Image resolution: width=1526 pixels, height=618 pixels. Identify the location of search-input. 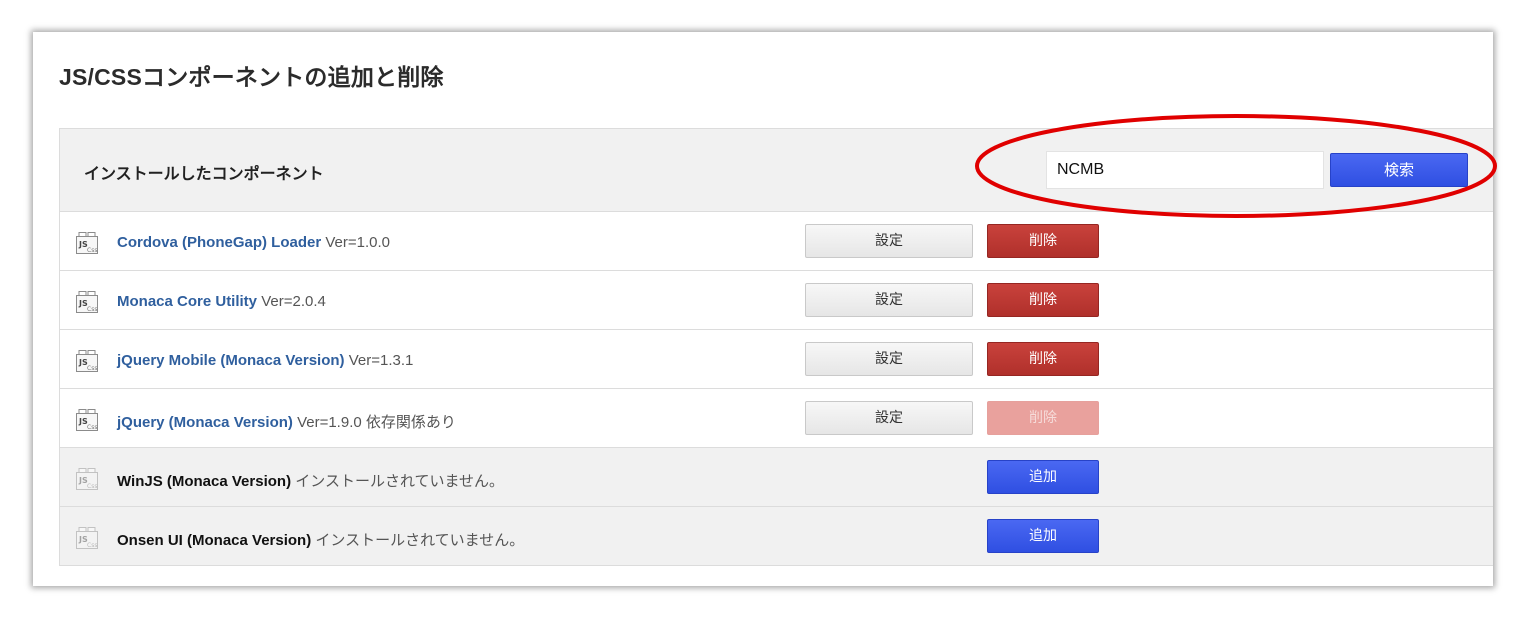
(1185, 170).